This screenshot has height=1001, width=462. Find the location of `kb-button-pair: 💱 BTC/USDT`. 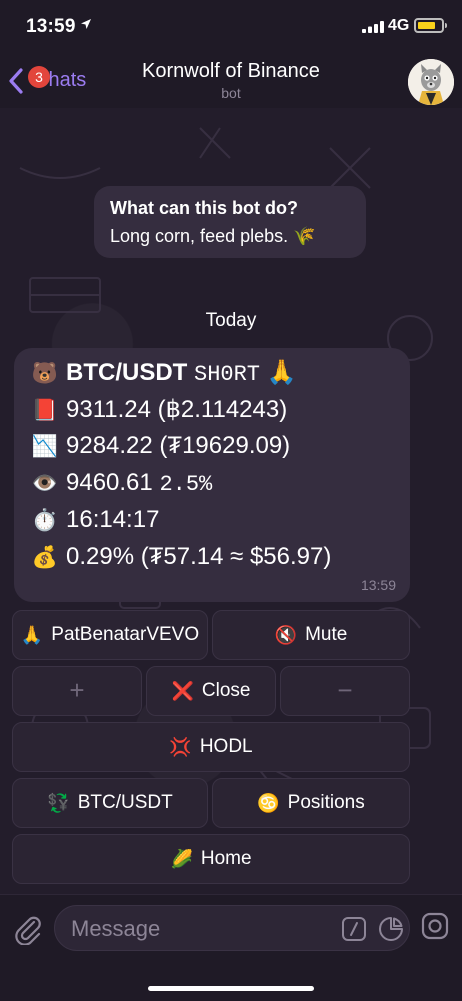

kb-button-pair: 💱 BTC/USDT is located at coordinates (110, 803).